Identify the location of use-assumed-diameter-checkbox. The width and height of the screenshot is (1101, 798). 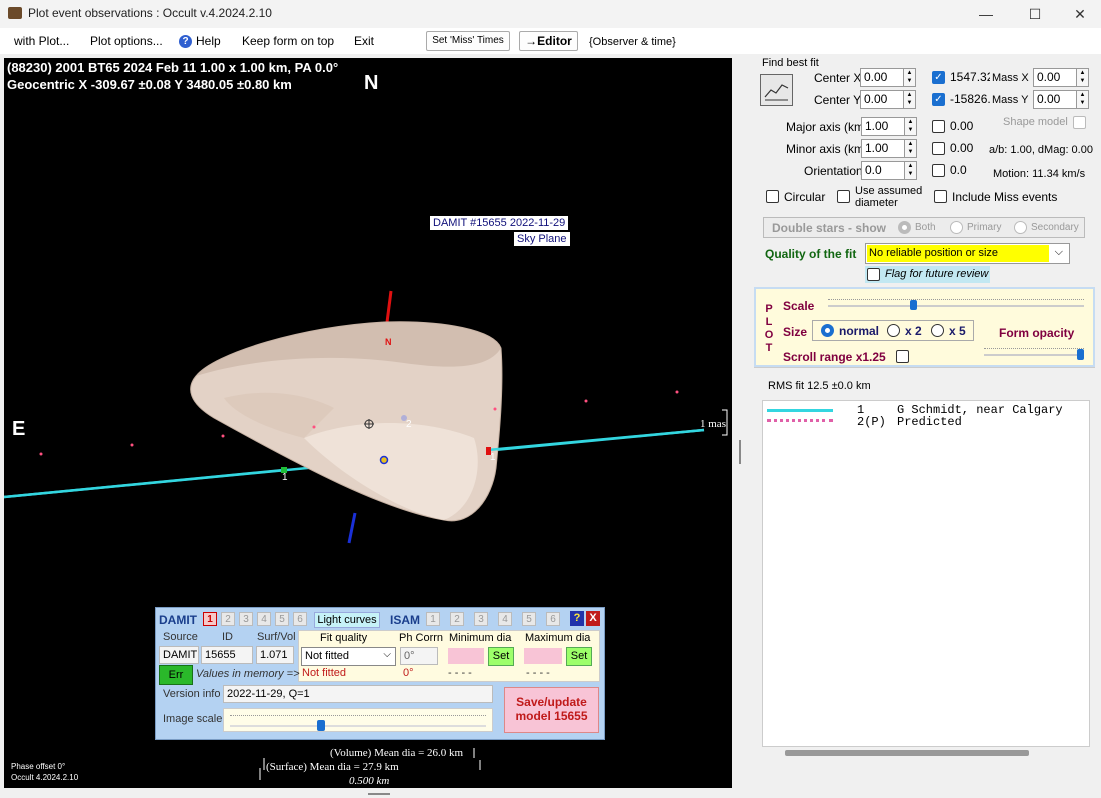
(843, 196).